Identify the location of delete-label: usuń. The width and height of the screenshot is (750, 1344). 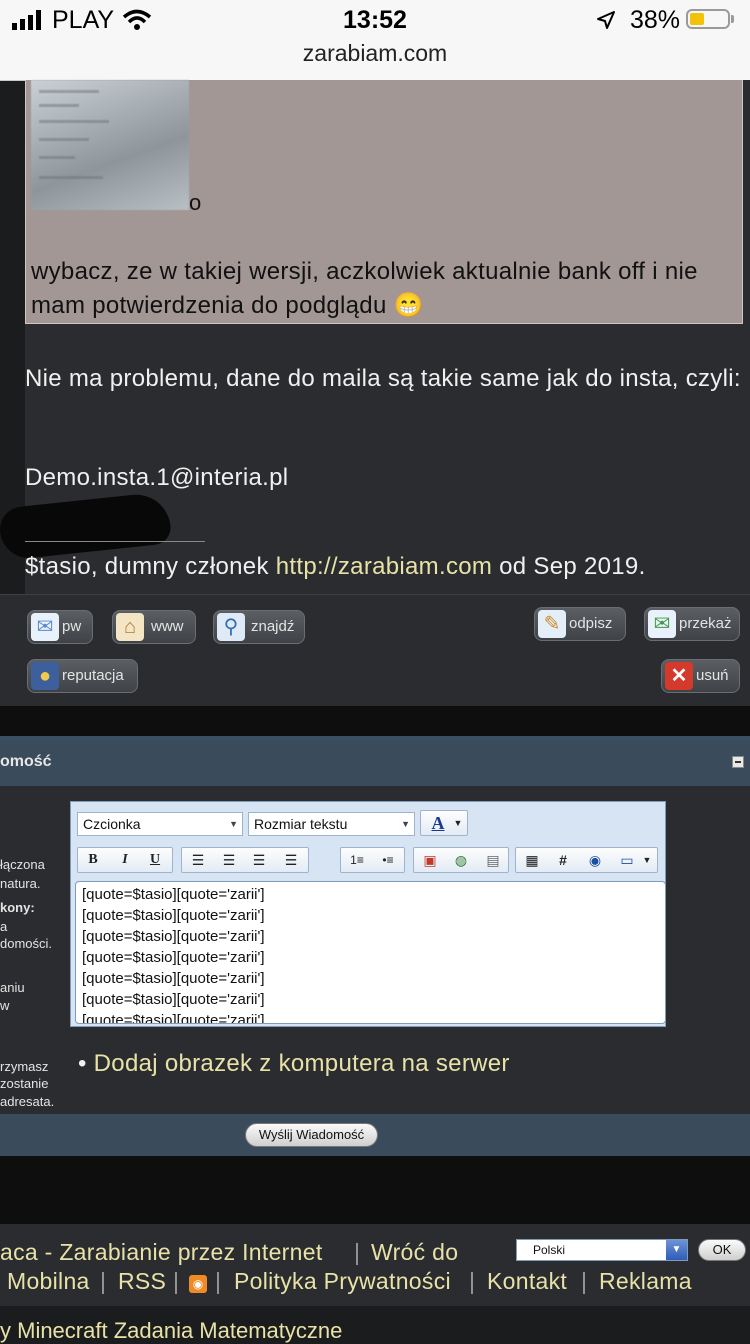
(712, 675).